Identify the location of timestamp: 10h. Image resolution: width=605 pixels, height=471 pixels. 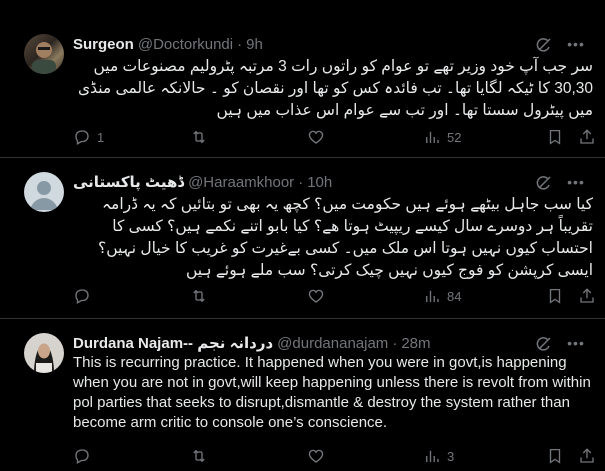
(319, 182).